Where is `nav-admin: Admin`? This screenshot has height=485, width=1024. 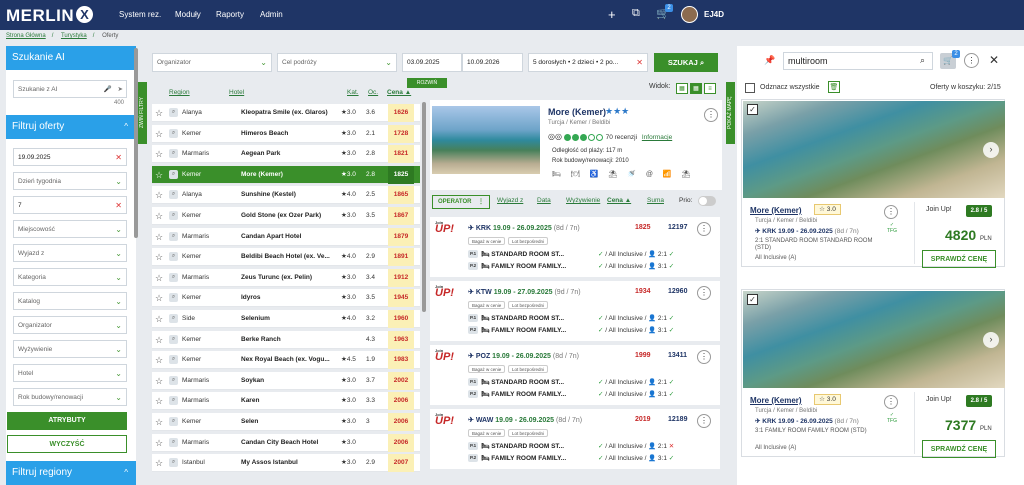
nav-admin: Admin is located at coordinates (271, 14).